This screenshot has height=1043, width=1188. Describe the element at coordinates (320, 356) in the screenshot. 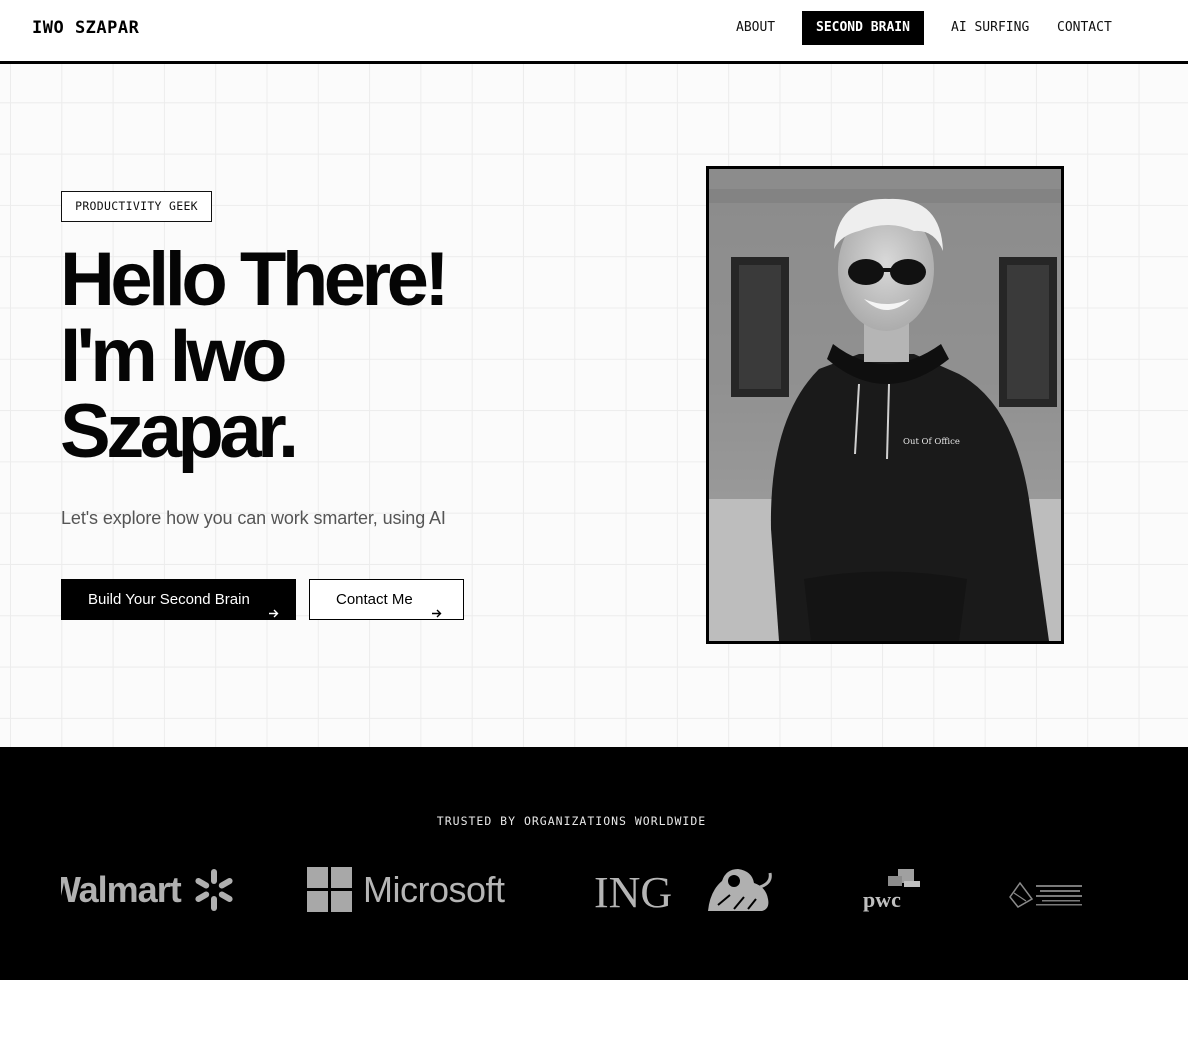

I see `hero-headline: Hello There! I'm Iwo Szapar.` at that location.